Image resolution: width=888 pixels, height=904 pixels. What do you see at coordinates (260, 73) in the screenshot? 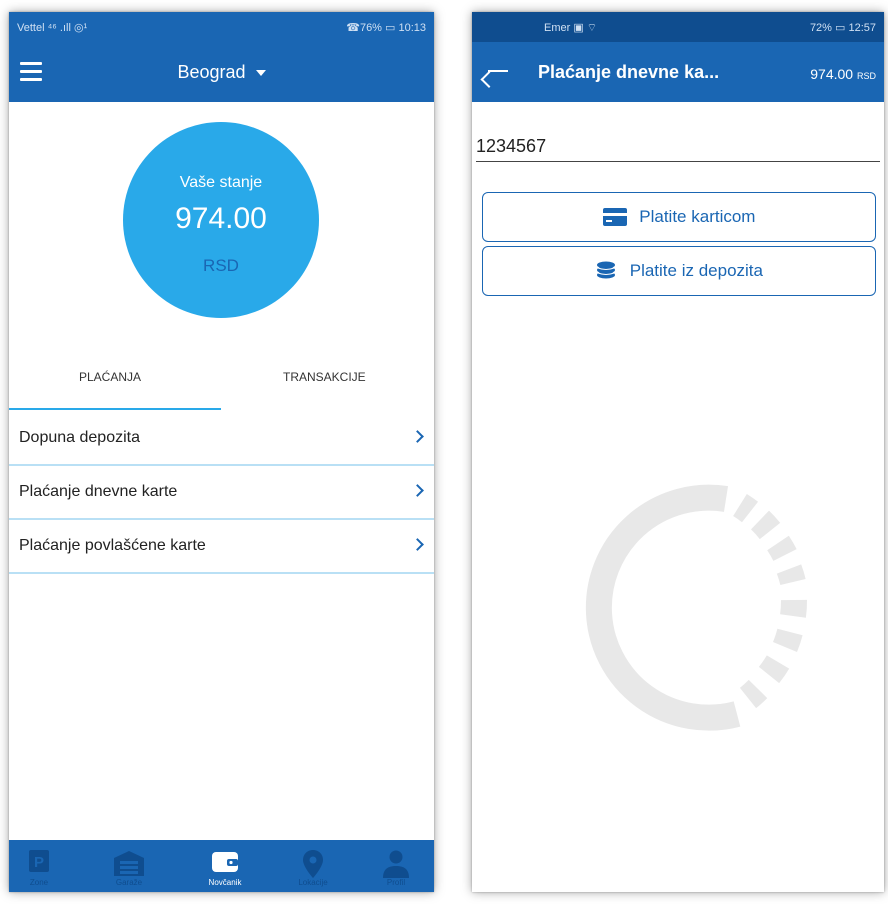
I see `dropdown-caret-icon` at bounding box center [260, 73].